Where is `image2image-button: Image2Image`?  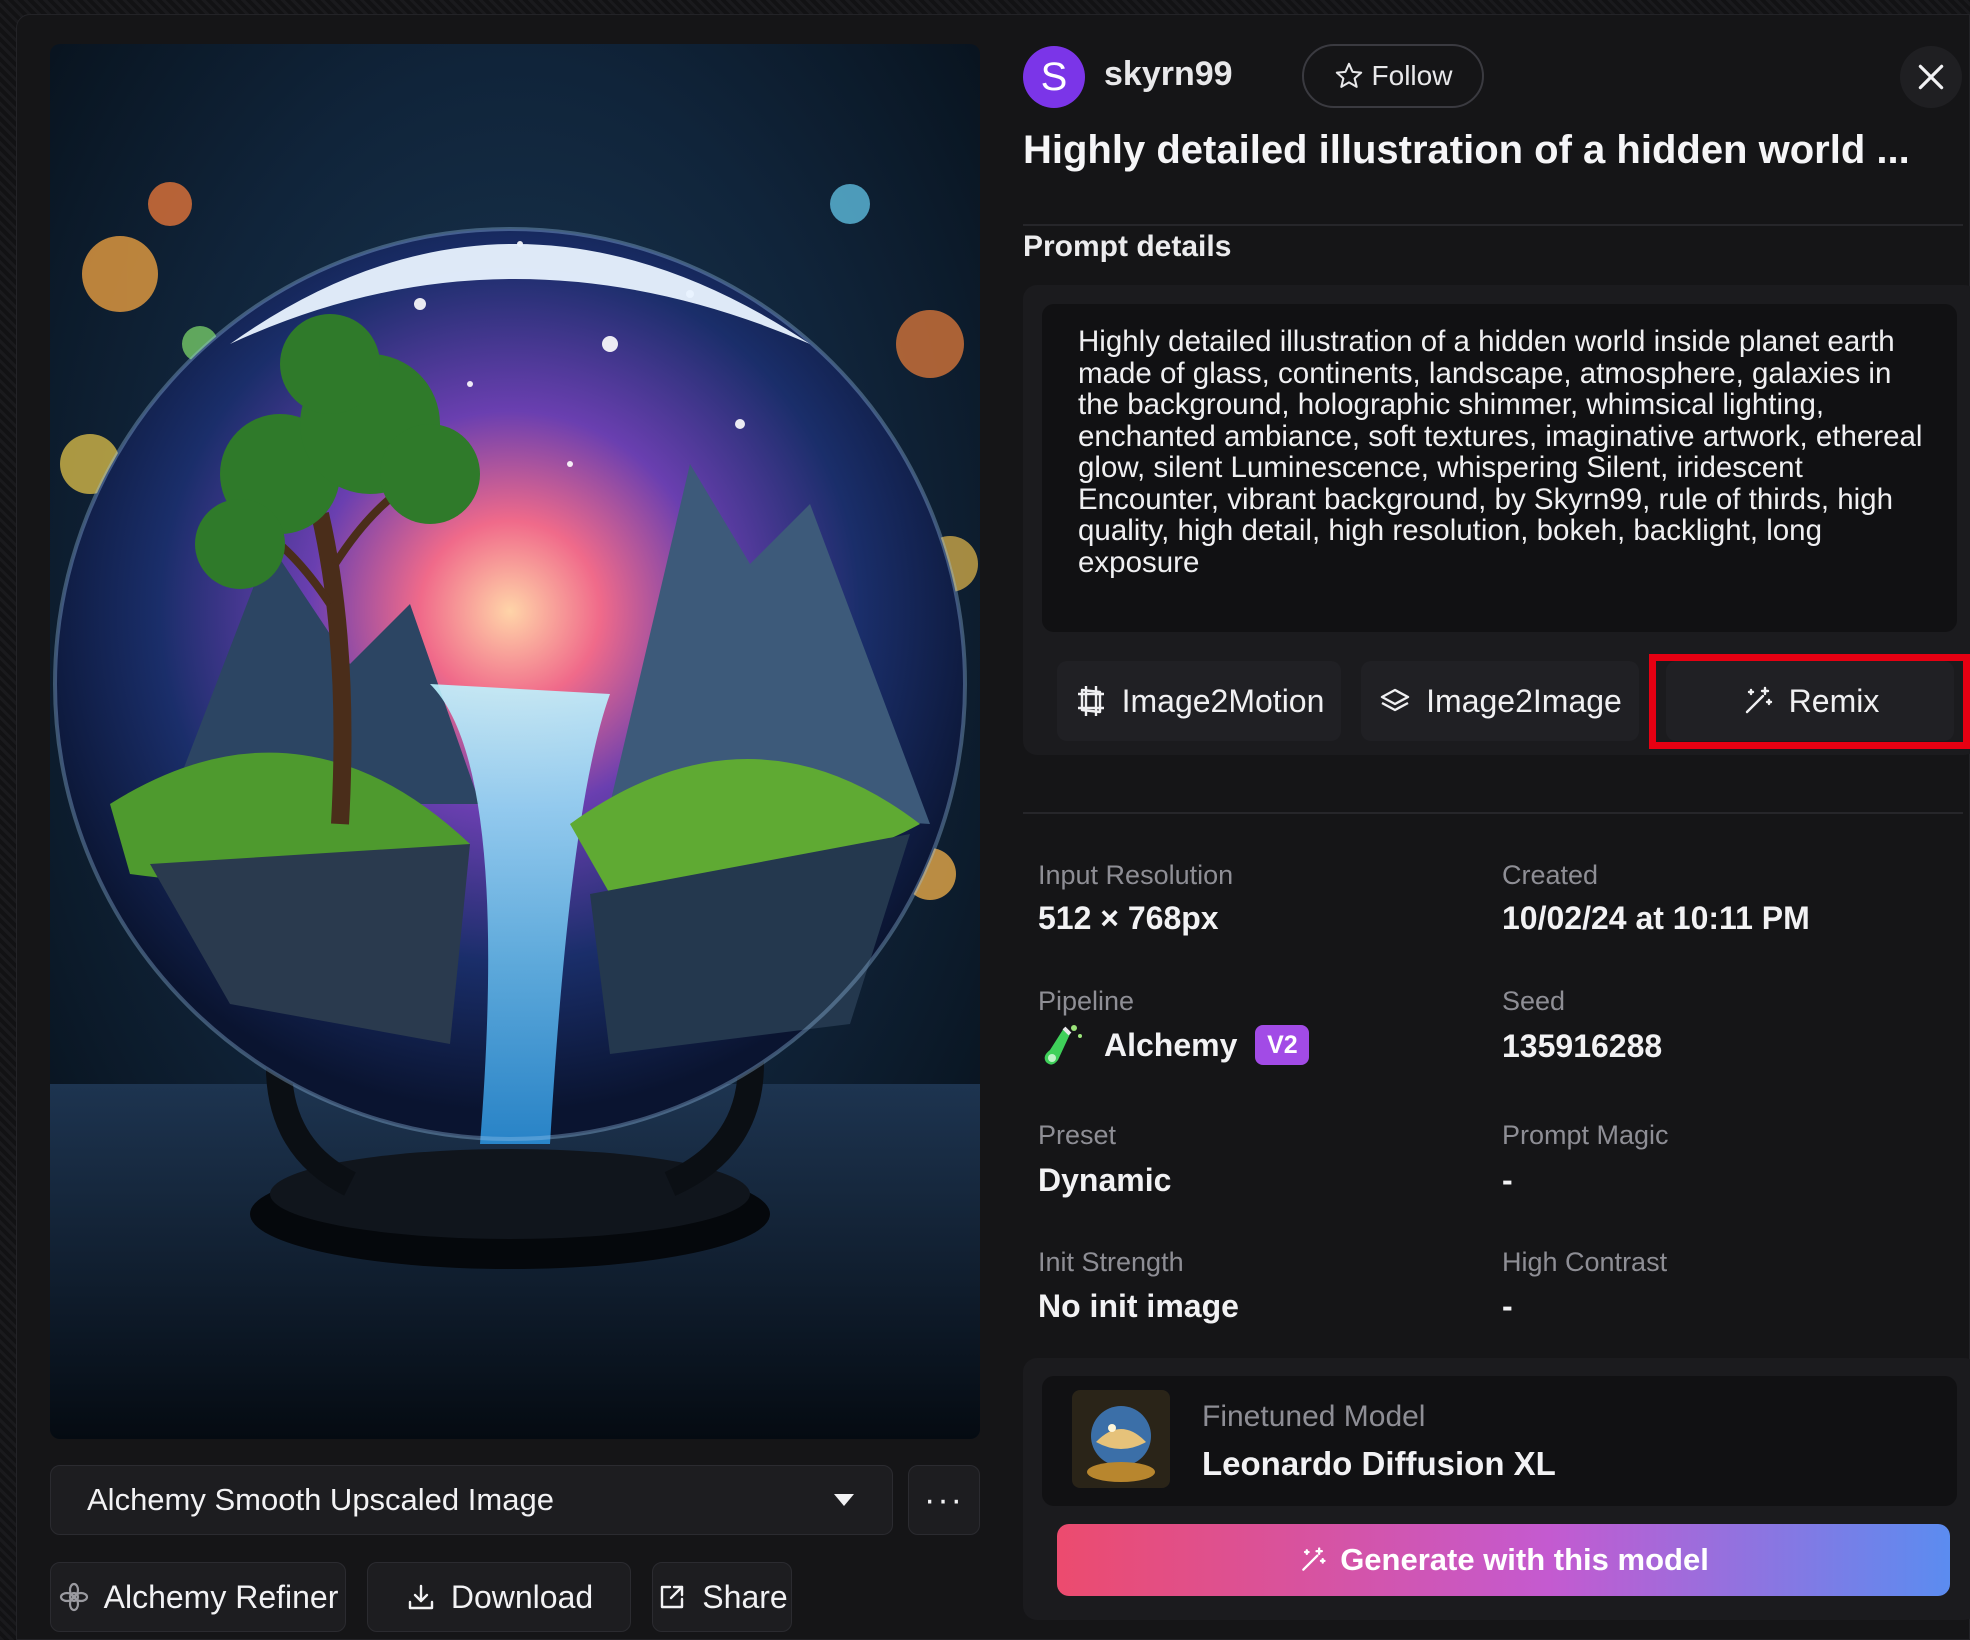 image2image-button: Image2Image is located at coordinates (1500, 701).